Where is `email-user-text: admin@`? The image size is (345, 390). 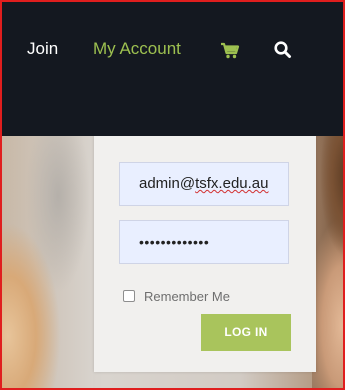 email-user-text: admin@ is located at coordinates (167, 183).